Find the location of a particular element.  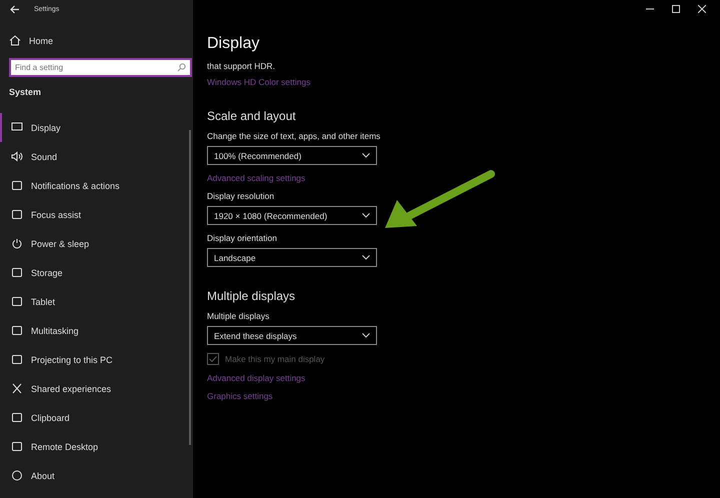

sidebar-item: Remote Desktop is located at coordinates (96, 446).